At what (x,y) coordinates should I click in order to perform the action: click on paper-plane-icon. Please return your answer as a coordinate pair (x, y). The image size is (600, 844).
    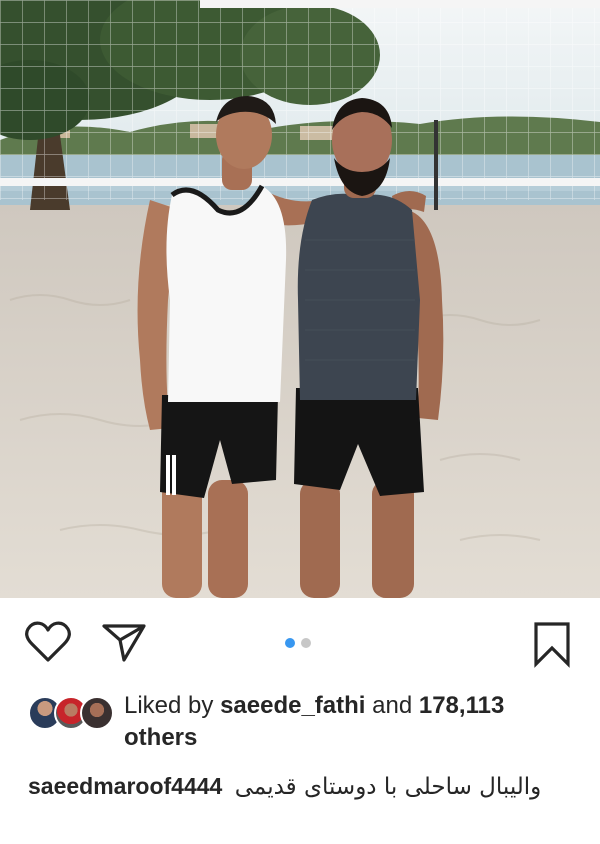
    Looking at the image, I should click on (124, 642).